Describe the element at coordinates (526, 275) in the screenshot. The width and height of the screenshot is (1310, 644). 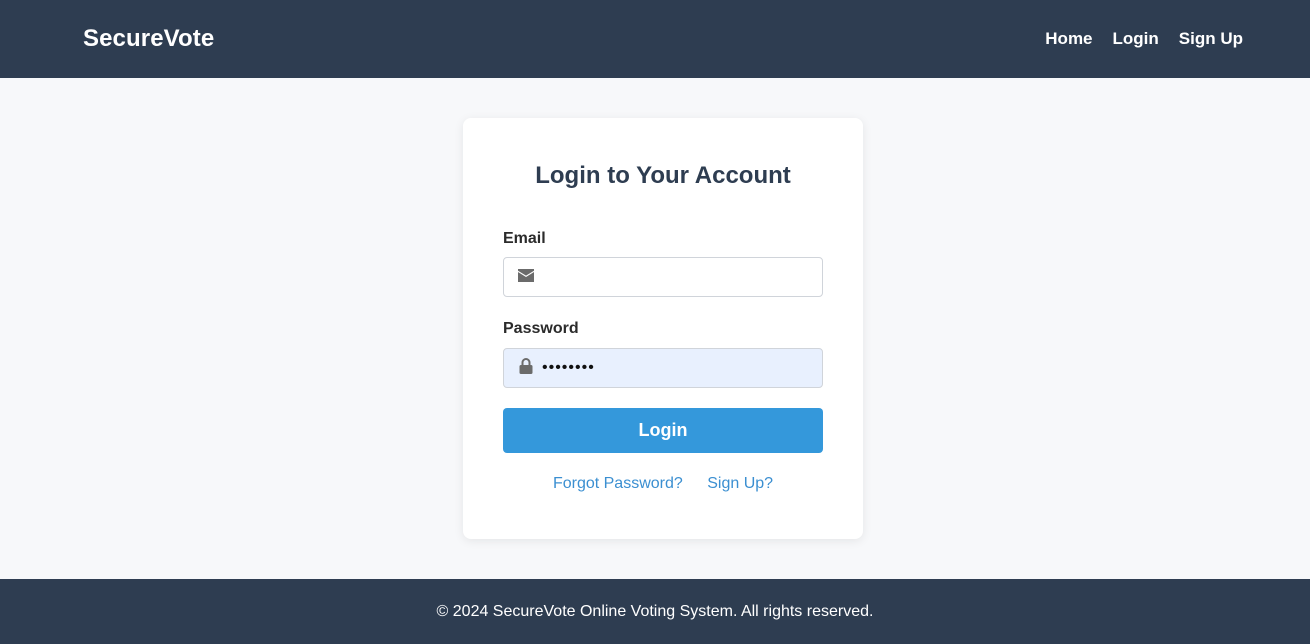
I see `envelope-icon` at that location.